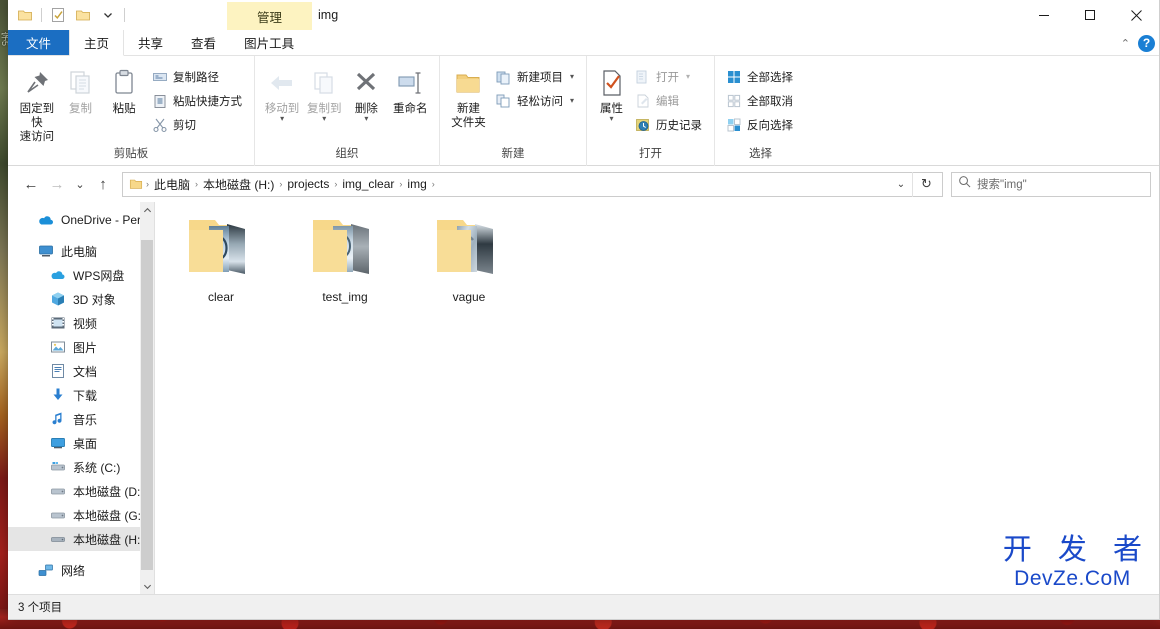 This screenshot has width=1160, height=629. I want to click on pin-to-quick-access-button: 固定到快 速访问, so click(37, 103).